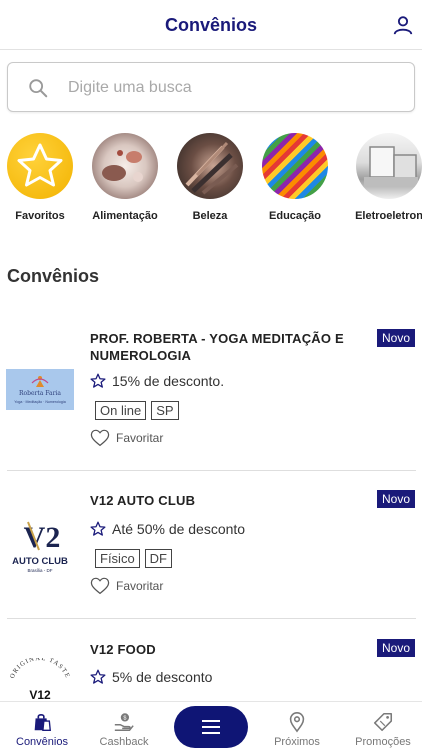 This screenshot has height=750, width=422. I want to click on svg-text: ORIGINAL TASTE, so click(40, 669).